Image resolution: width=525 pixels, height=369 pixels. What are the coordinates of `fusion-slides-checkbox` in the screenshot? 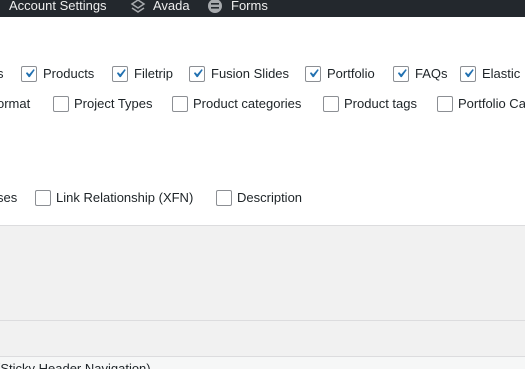 It's located at (197, 74).